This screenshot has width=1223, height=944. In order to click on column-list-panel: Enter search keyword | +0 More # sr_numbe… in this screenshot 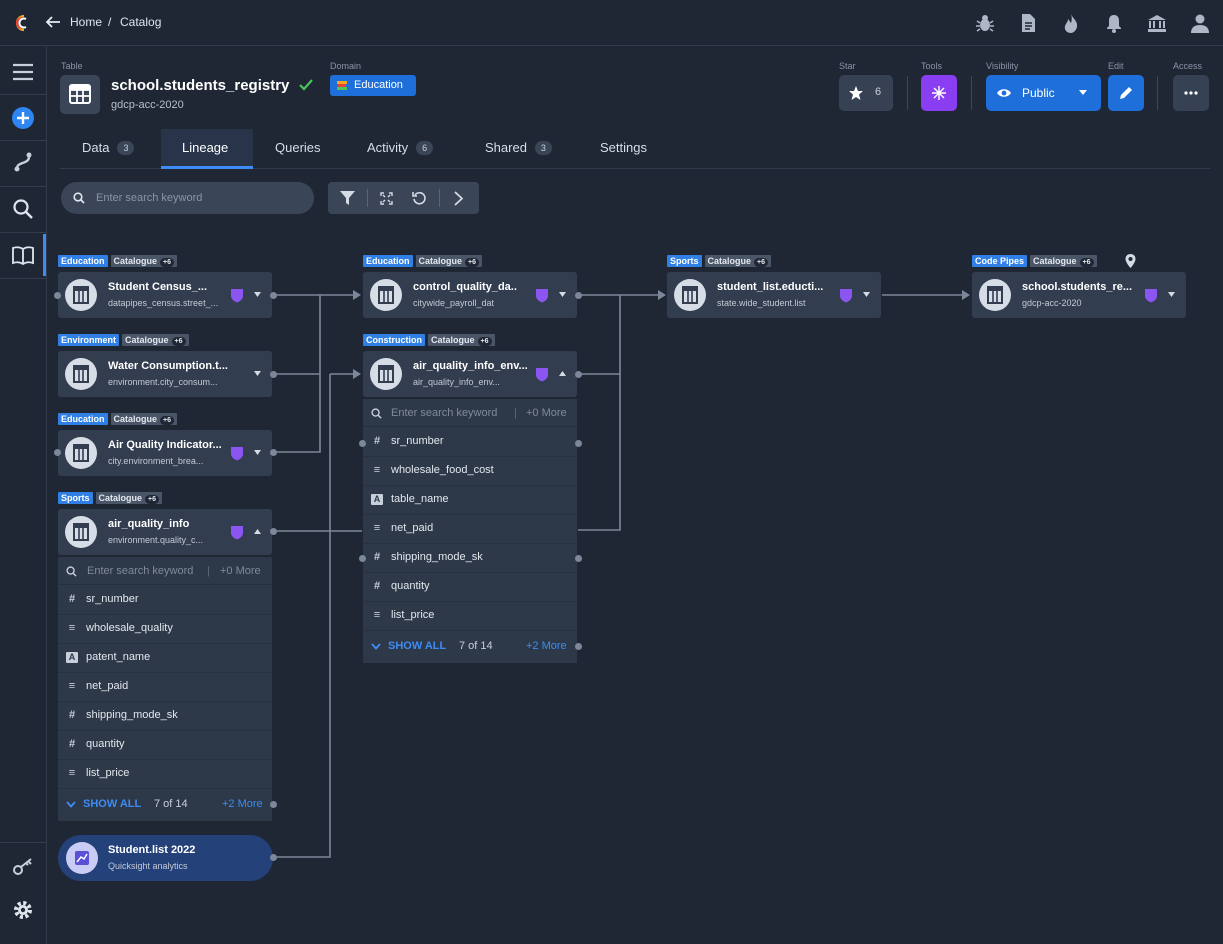, I will do `click(165, 689)`.